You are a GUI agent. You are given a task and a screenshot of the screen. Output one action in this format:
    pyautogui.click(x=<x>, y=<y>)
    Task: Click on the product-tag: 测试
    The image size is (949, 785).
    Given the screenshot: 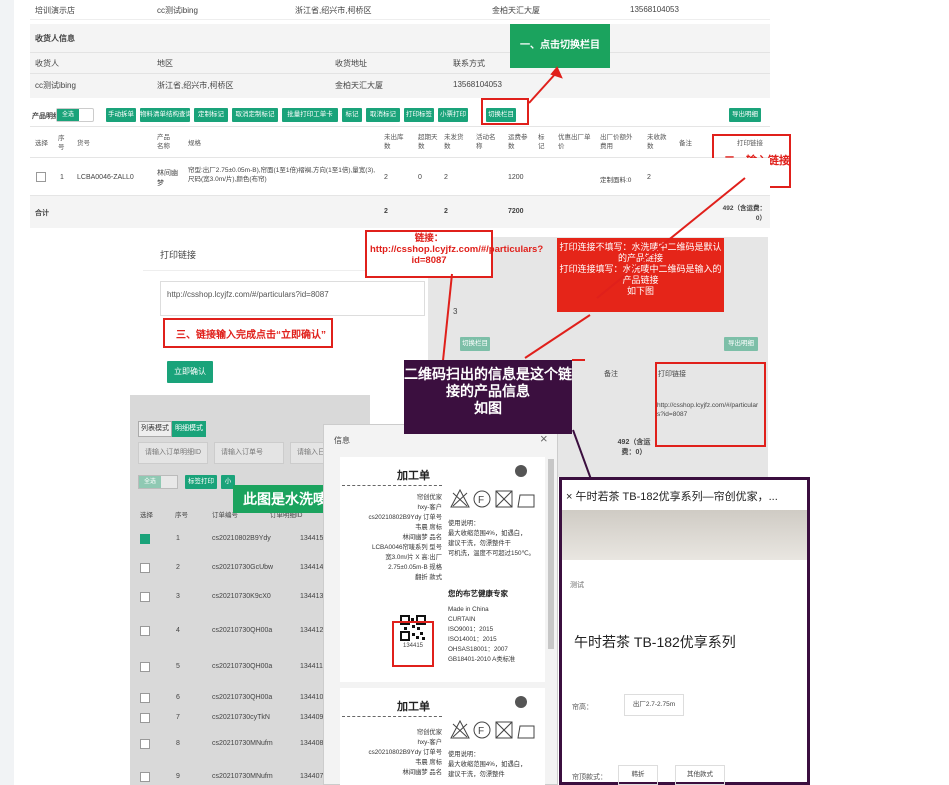 What is the action you would take?
    pyautogui.click(x=577, y=585)
    